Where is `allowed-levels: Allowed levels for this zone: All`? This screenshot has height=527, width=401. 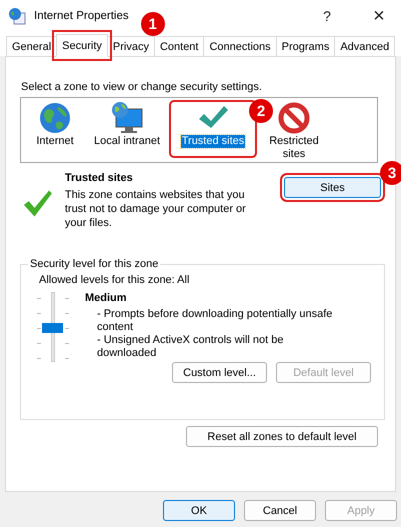
allowed-levels: Allowed levels for this zone: All is located at coordinates (114, 280).